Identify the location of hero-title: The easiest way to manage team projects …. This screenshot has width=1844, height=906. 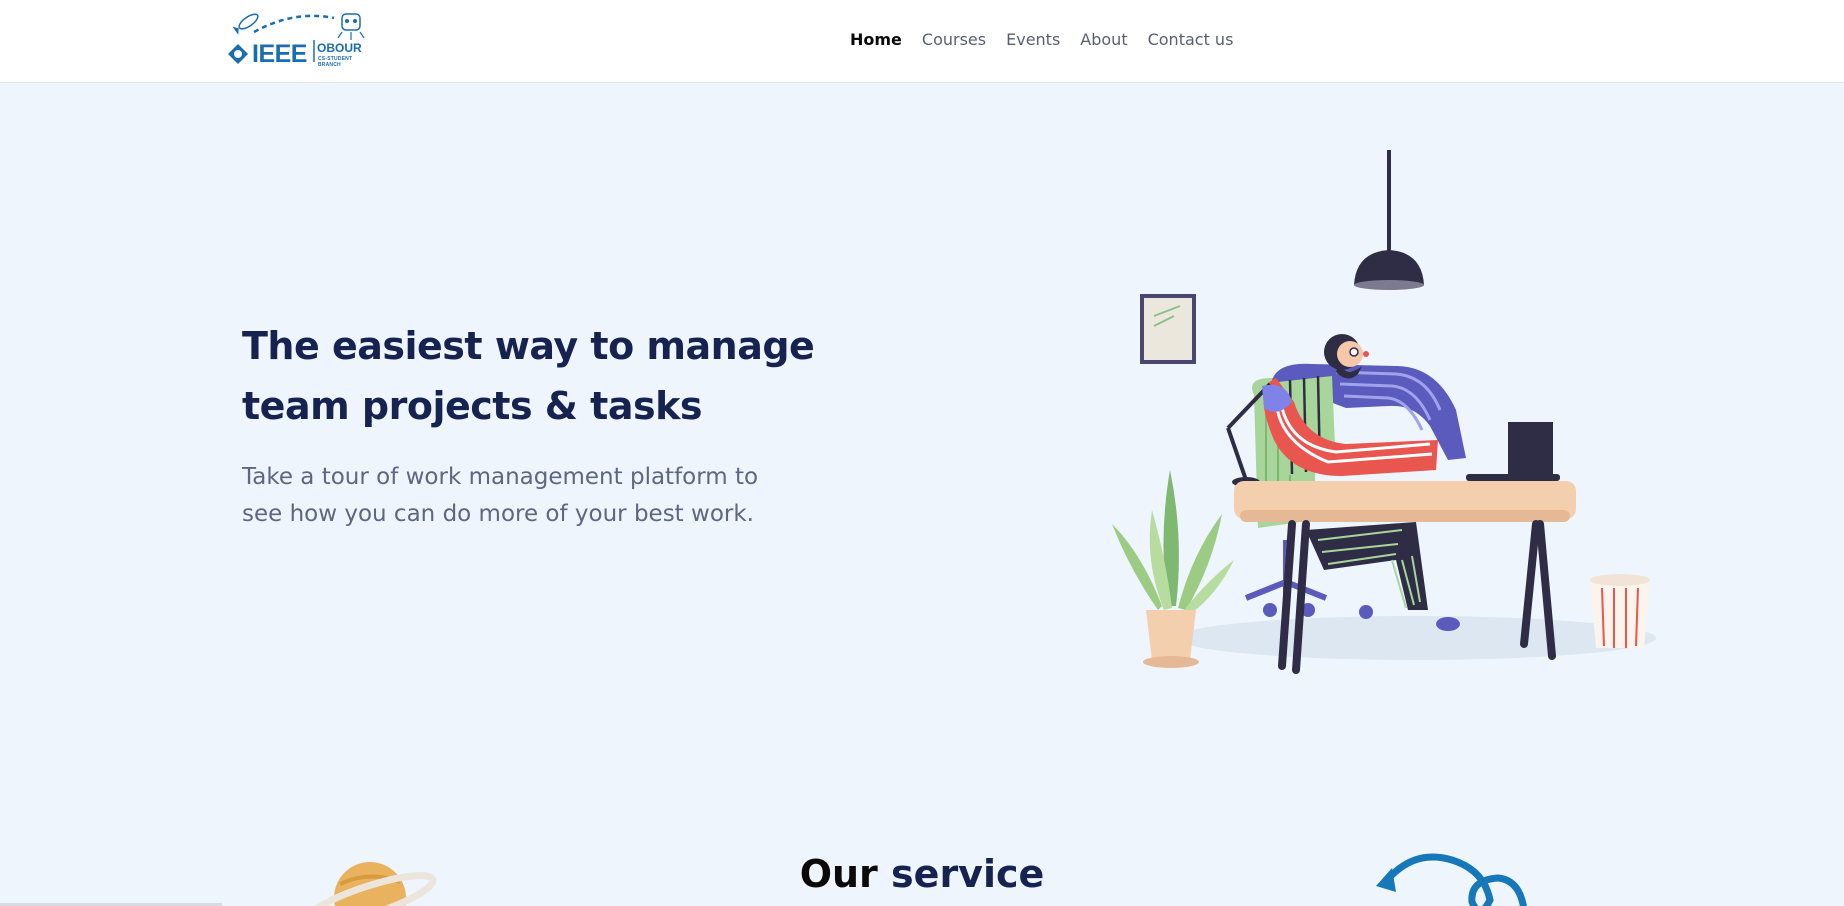
(562, 376).